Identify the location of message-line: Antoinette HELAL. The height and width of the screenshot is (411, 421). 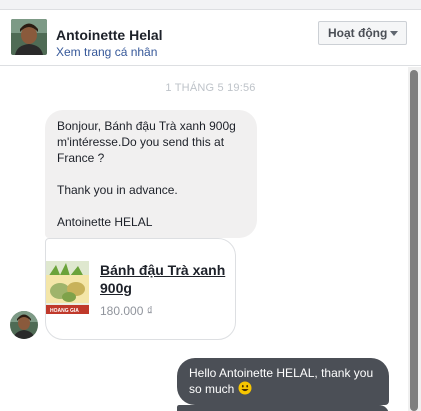
(105, 222).